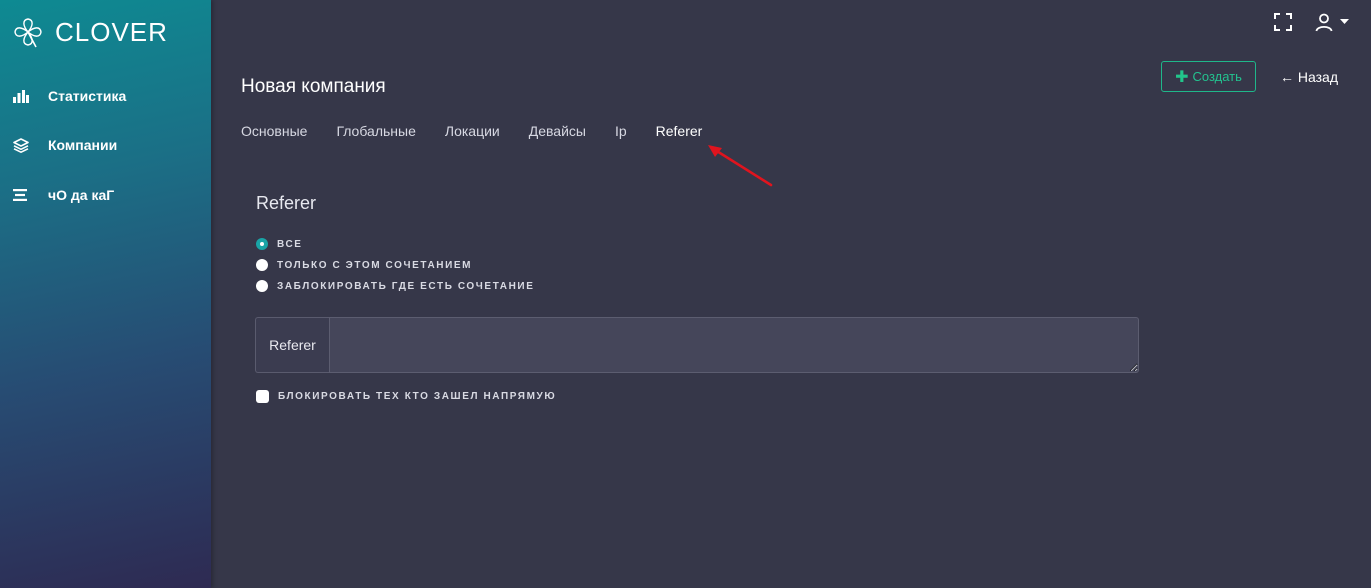 The height and width of the screenshot is (588, 1371). I want to click on create-button-label: Создать, so click(1217, 76).